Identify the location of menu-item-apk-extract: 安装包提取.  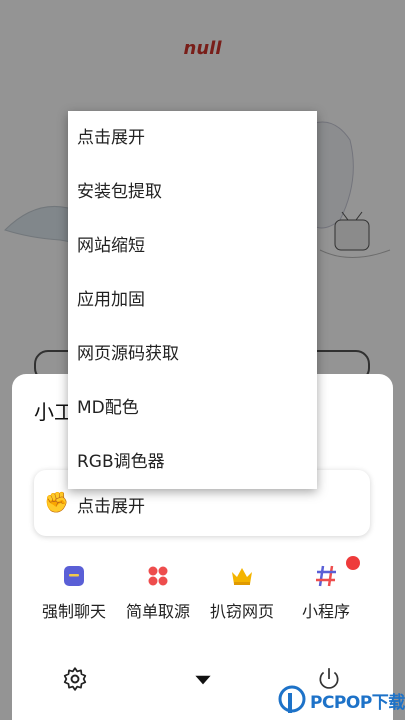
(192, 192).